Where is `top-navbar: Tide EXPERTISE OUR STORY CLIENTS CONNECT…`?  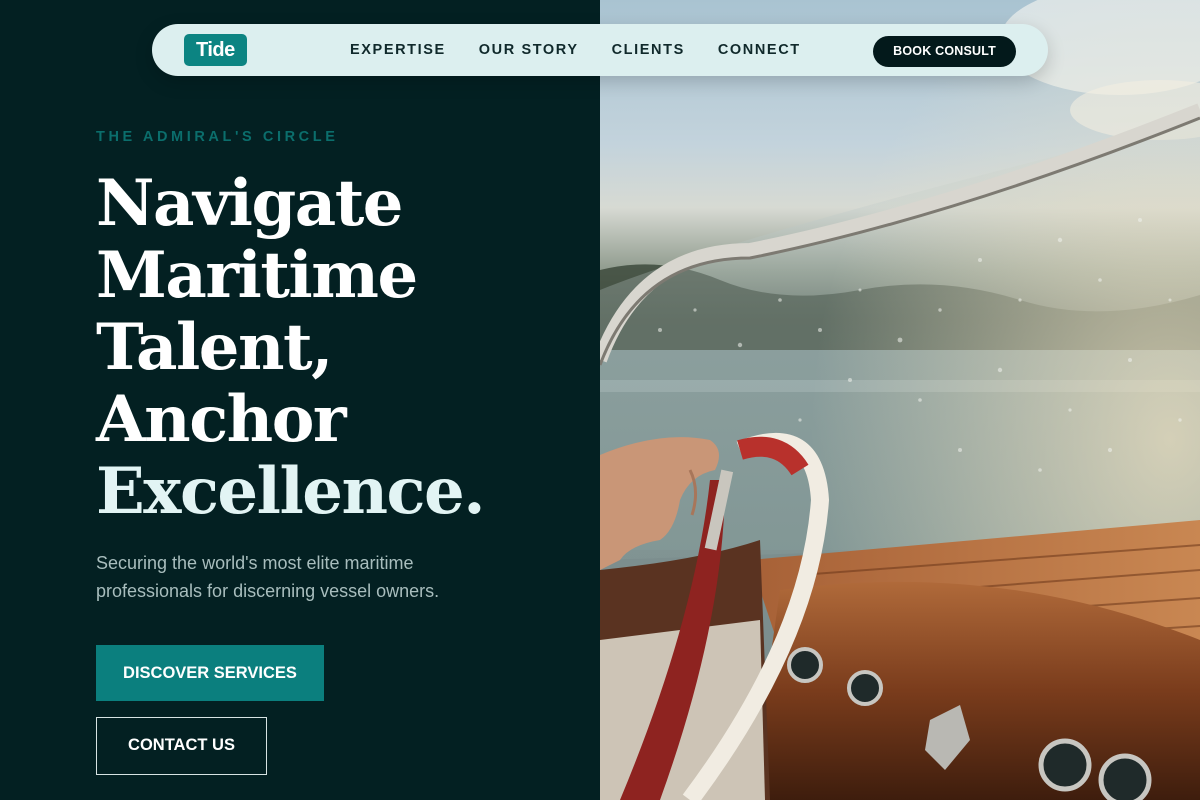
top-navbar: Tide EXPERTISE OUR STORY CLIENTS CONNECT… is located at coordinates (600, 50).